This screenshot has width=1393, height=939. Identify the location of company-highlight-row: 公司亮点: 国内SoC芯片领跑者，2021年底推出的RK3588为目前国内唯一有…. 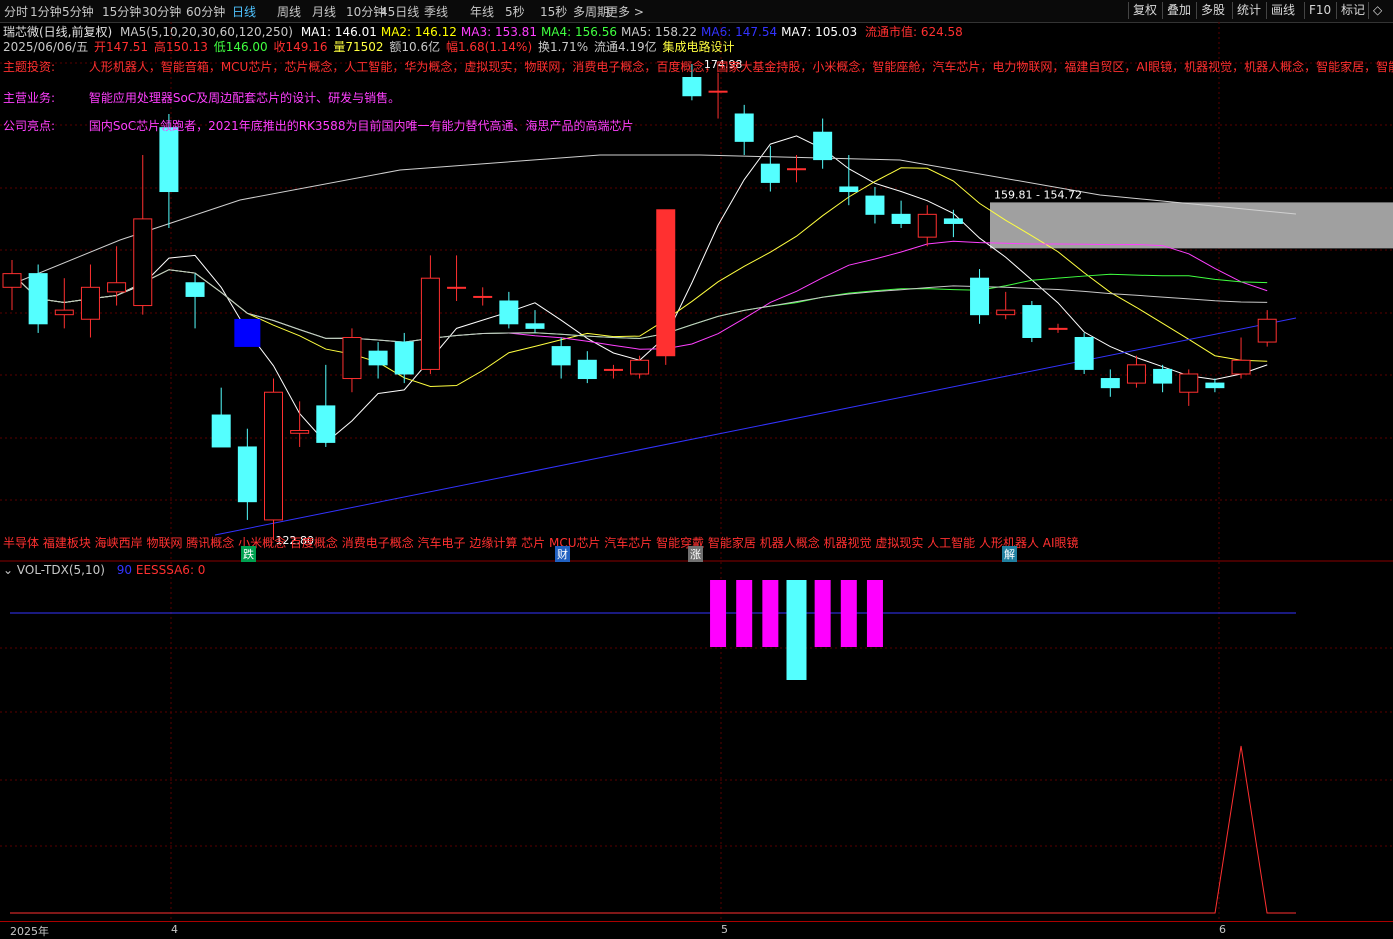
(318, 125).